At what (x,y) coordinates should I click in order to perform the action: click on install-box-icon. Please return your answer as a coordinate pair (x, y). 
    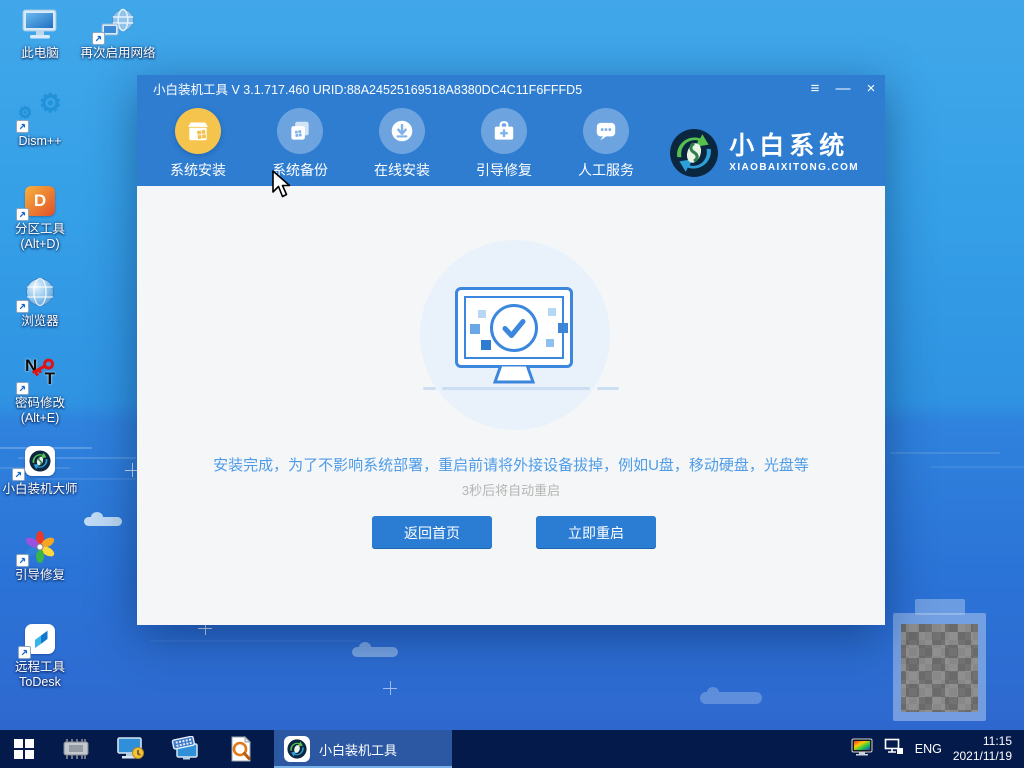
    Looking at the image, I should click on (198, 131).